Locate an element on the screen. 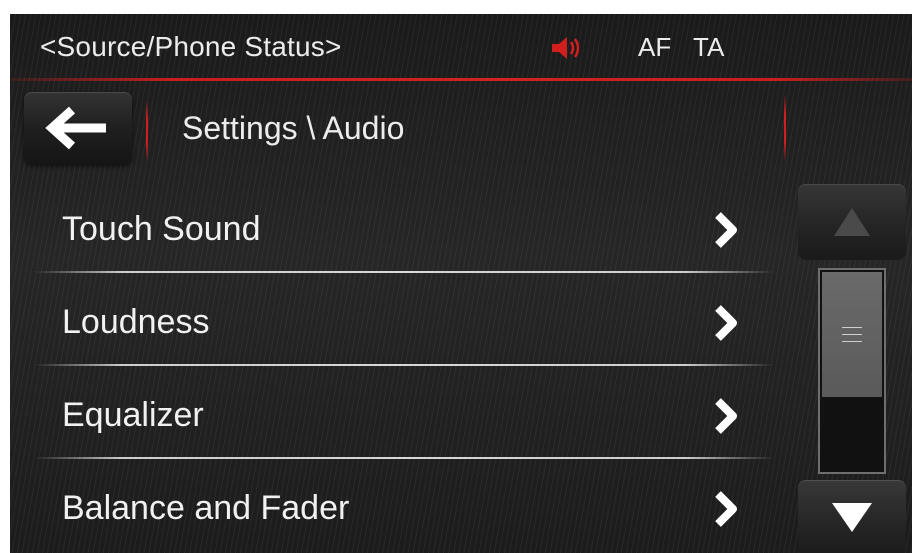 This screenshot has height=553, width=912. scrollbar-thumb is located at coordinates (852, 334).